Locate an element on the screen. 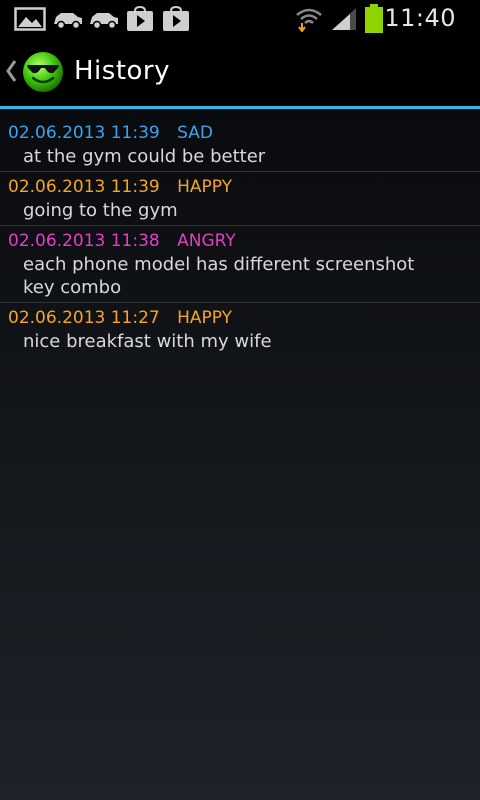  page-title: History is located at coordinates (122, 71).